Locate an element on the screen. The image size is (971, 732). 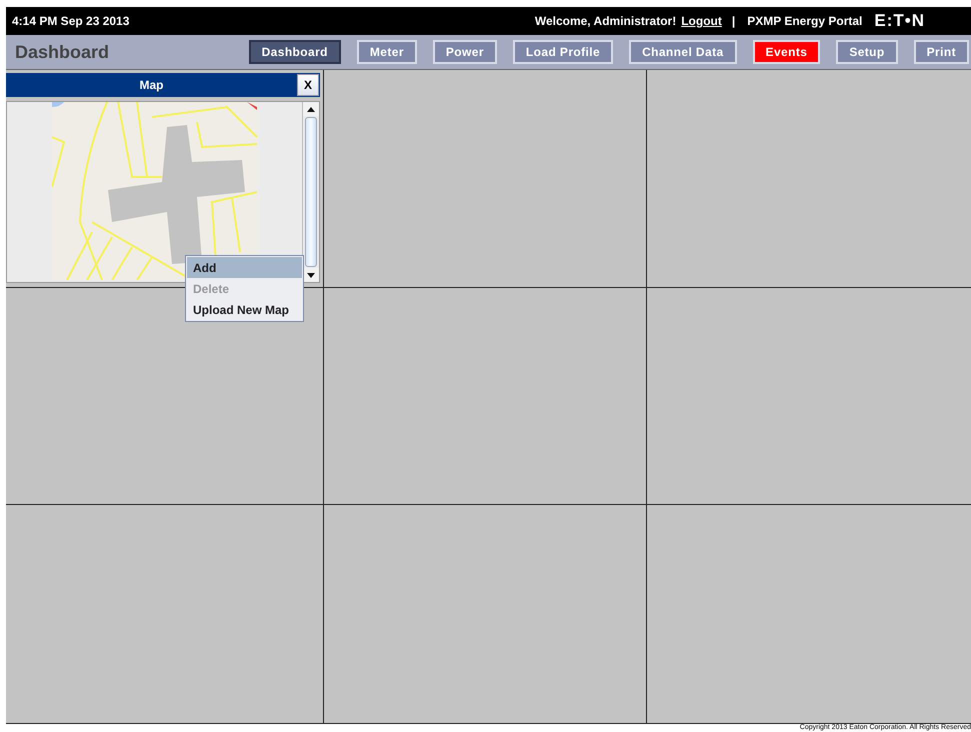
nav-button: Dashboard is located at coordinates (294, 52).